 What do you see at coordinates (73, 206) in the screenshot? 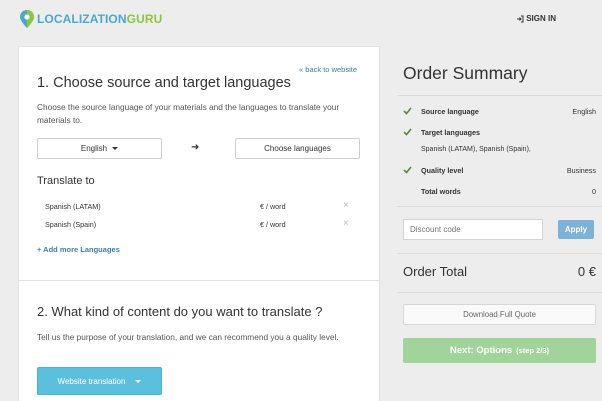
I see `language-name: Spanish (LATAM)` at bounding box center [73, 206].